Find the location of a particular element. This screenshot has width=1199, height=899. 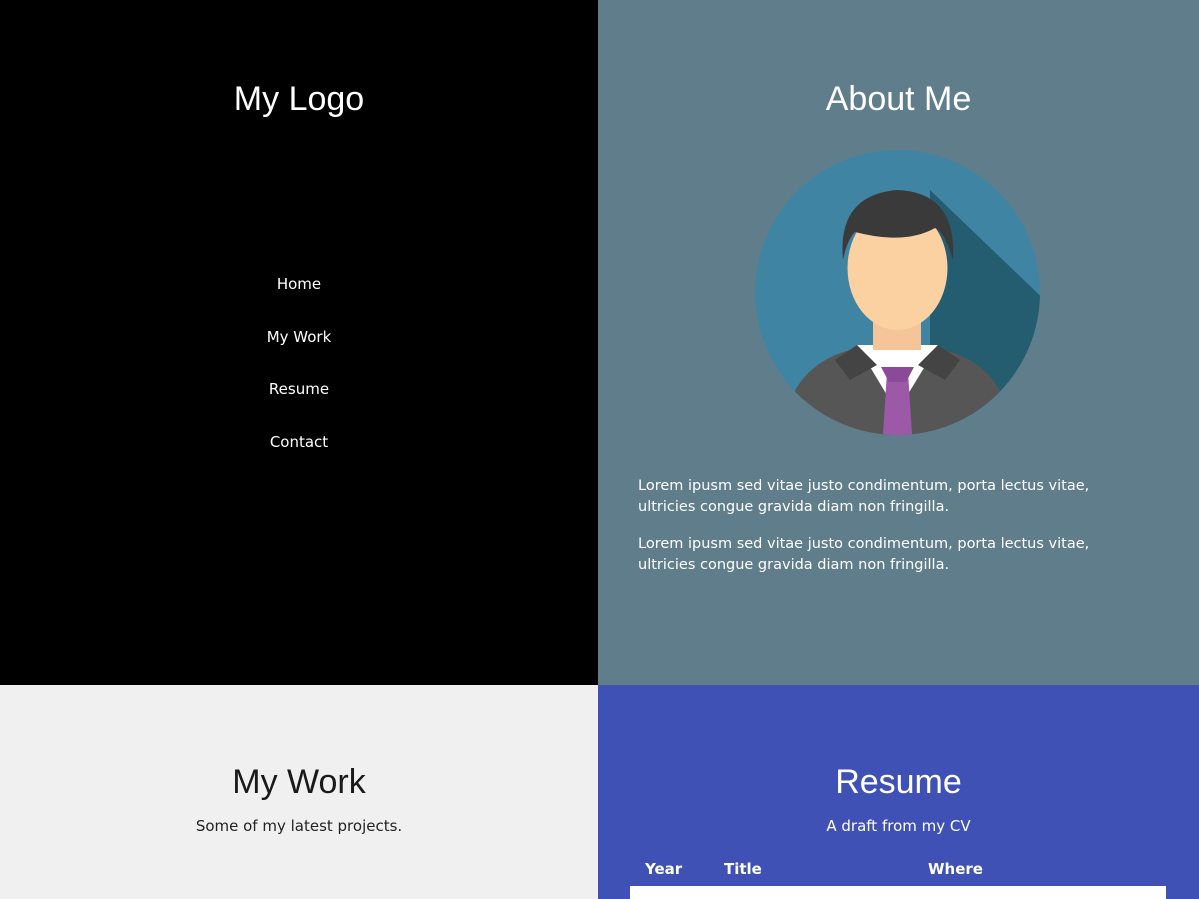

work-panel: My Work Some of my latest projects. is located at coordinates (299, 792).